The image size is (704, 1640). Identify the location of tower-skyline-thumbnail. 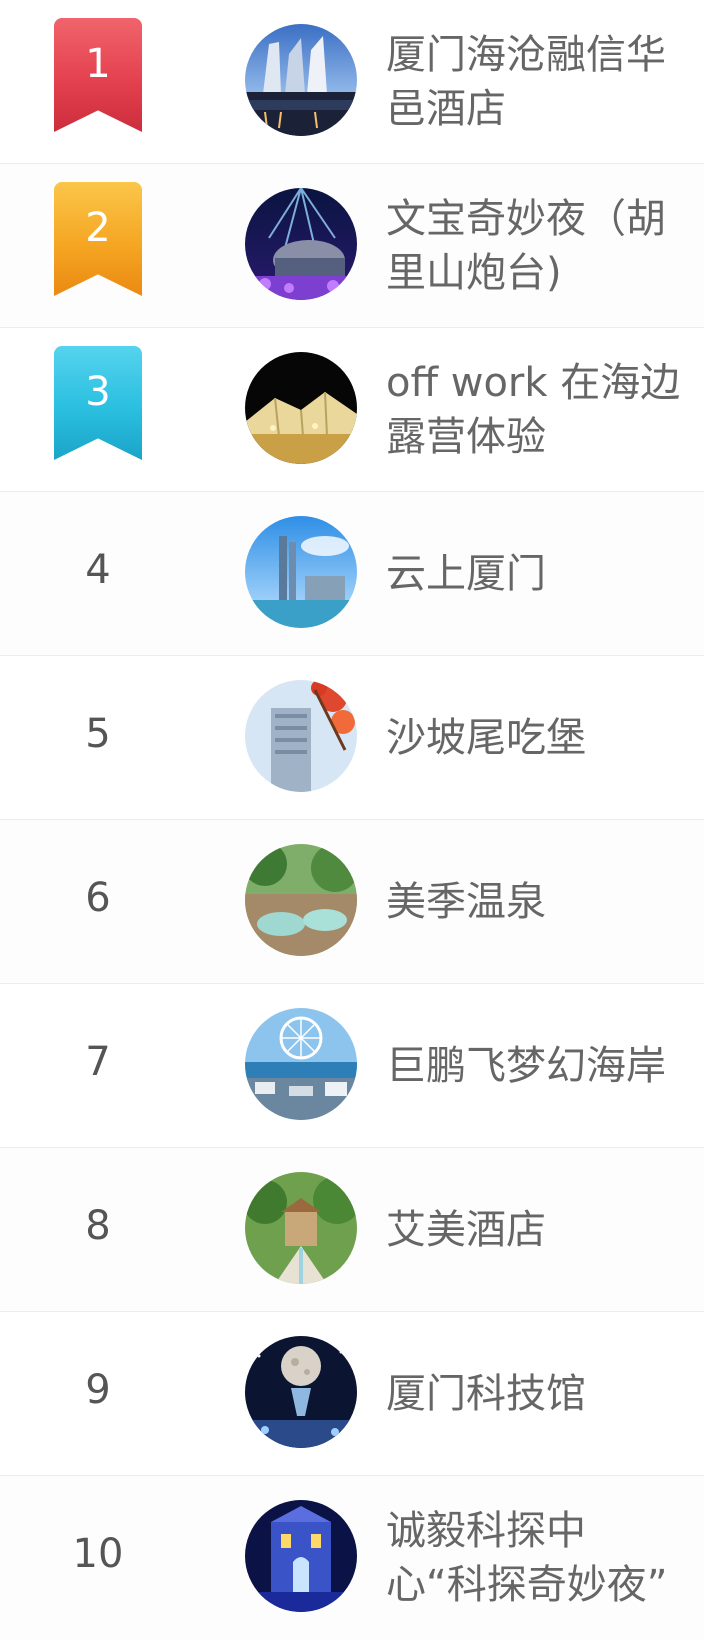
(301, 572).